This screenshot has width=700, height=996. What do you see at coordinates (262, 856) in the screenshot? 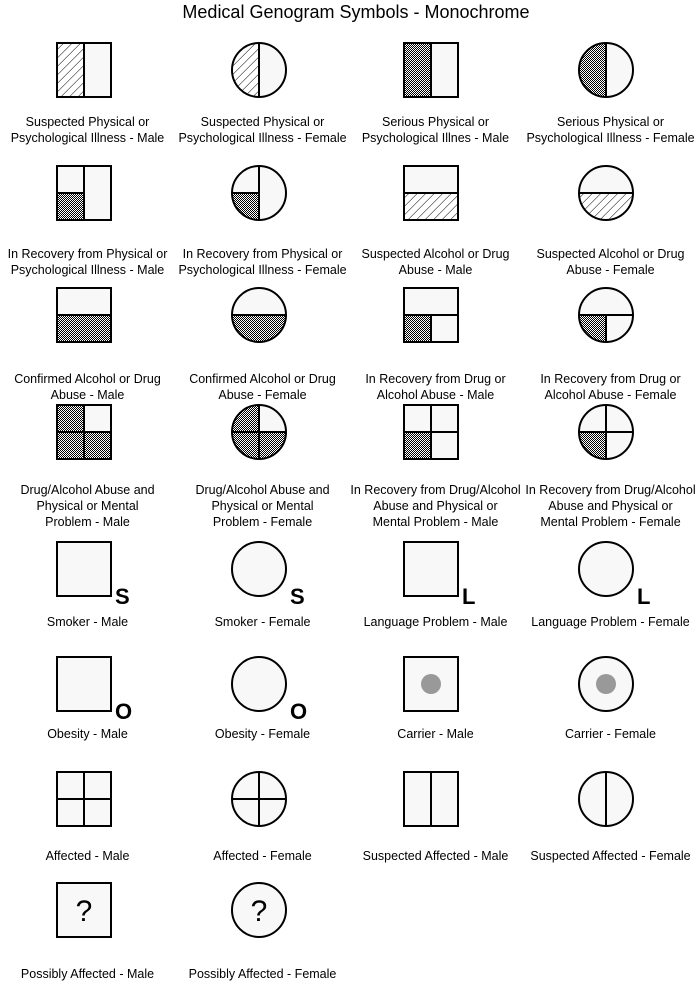
I see `symbol-label: Affected - Female` at bounding box center [262, 856].